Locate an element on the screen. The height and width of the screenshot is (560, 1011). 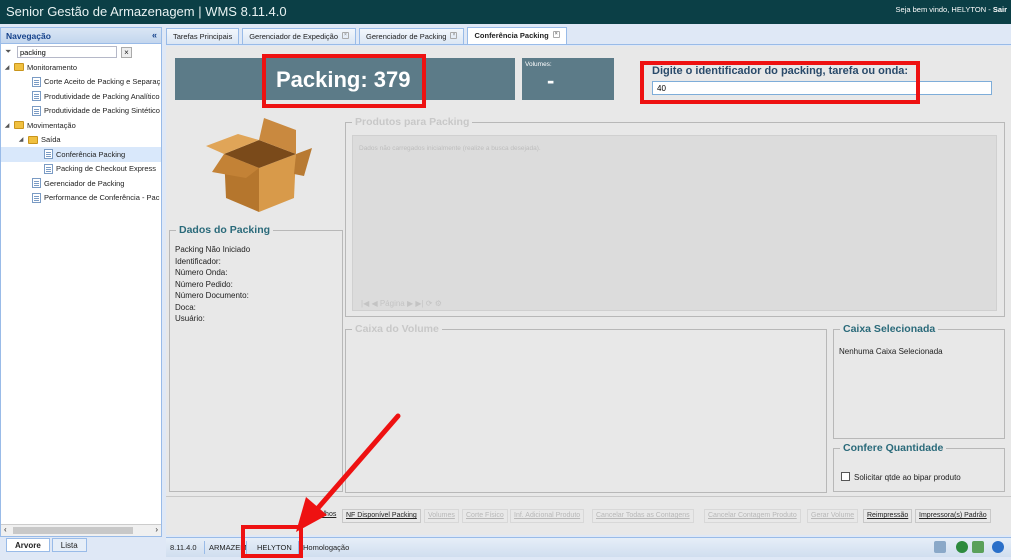
tree-item-label: Gerenciador de Packing is located at coordinates (84, 183).